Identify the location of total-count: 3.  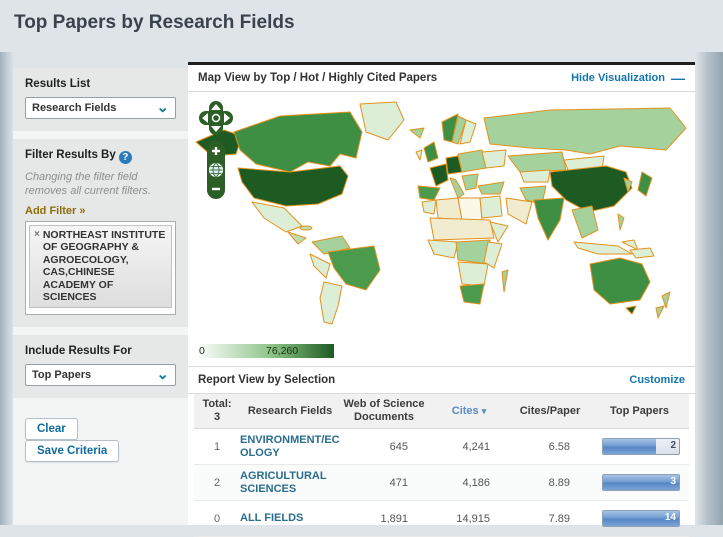
(217, 417).